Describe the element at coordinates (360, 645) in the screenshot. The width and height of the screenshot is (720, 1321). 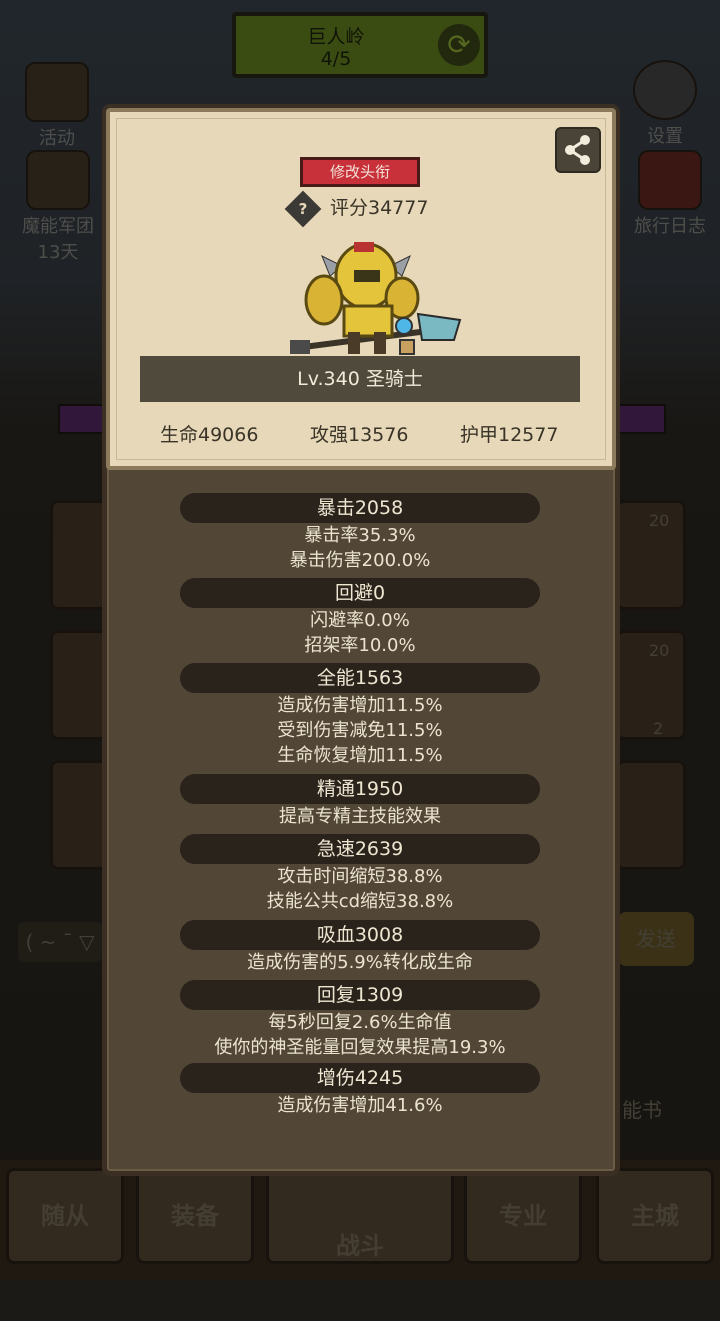
I see `stat-line: 招架率10.0%` at that location.